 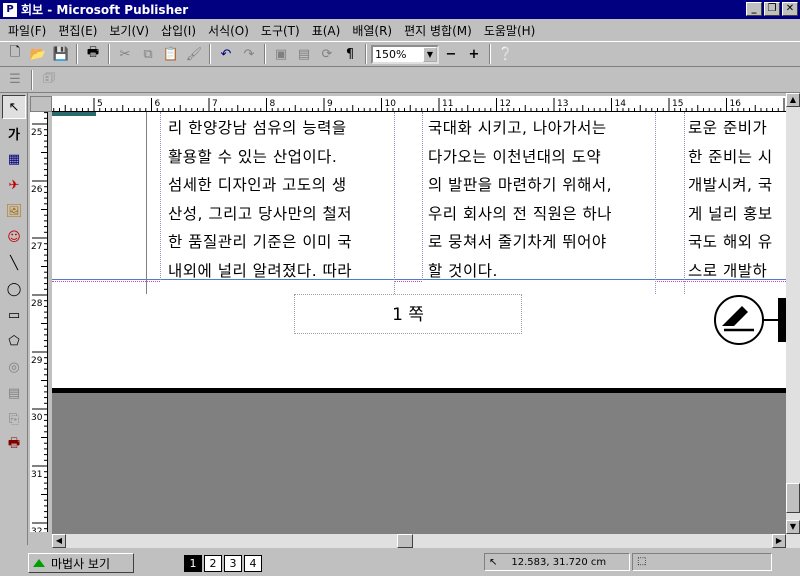 What do you see at coordinates (779, 541) in the screenshot?
I see `scroll-right-icon: ▶` at bounding box center [779, 541].